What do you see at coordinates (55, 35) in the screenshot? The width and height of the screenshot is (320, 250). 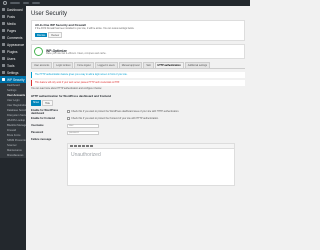 I see `review-button: Review` at bounding box center [55, 35].